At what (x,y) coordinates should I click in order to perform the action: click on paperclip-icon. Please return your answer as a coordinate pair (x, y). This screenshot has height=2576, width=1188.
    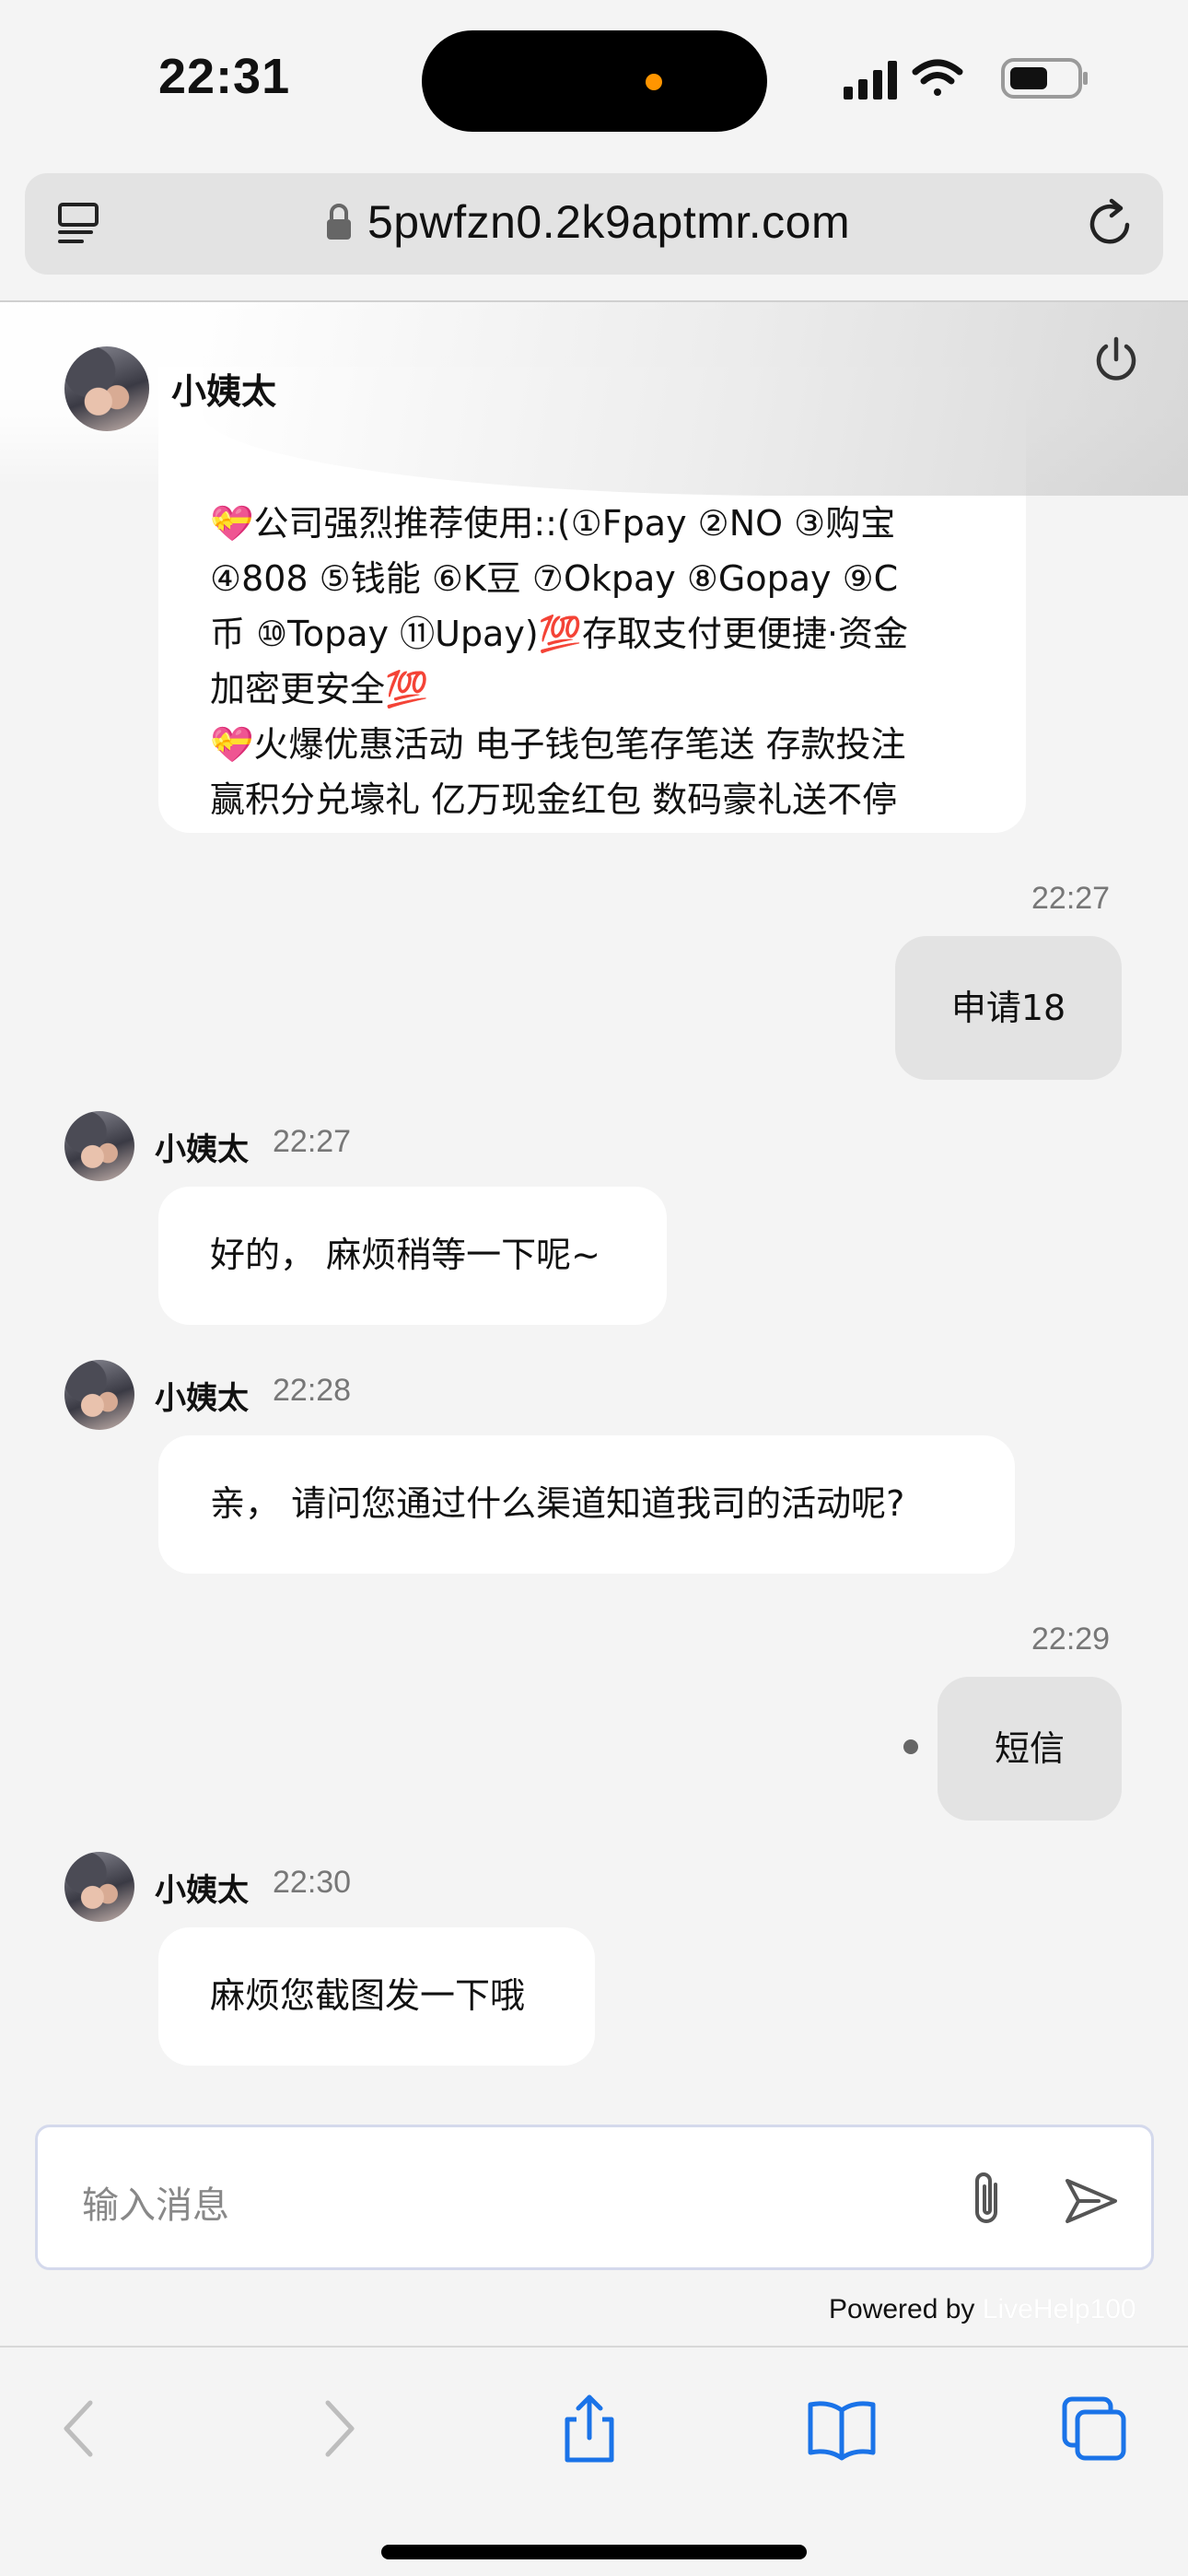
    Looking at the image, I should click on (986, 2200).